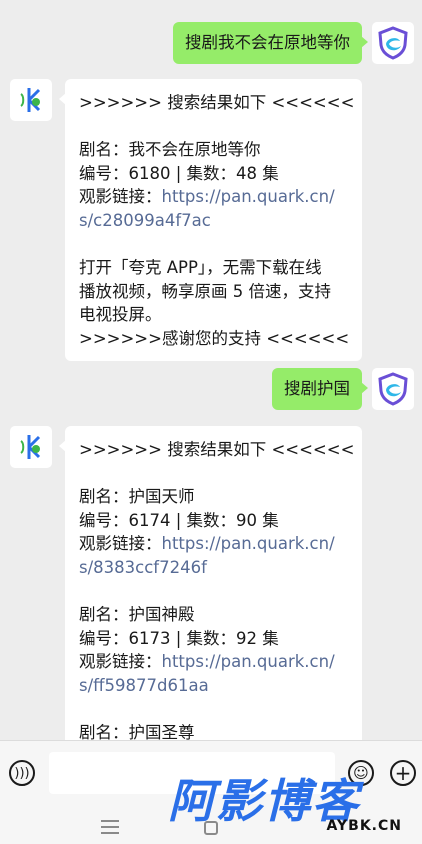 The width and height of the screenshot is (422, 844). What do you see at coordinates (137, 615) in the screenshot?
I see `message-line: 剧名：护国神殿` at bounding box center [137, 615].